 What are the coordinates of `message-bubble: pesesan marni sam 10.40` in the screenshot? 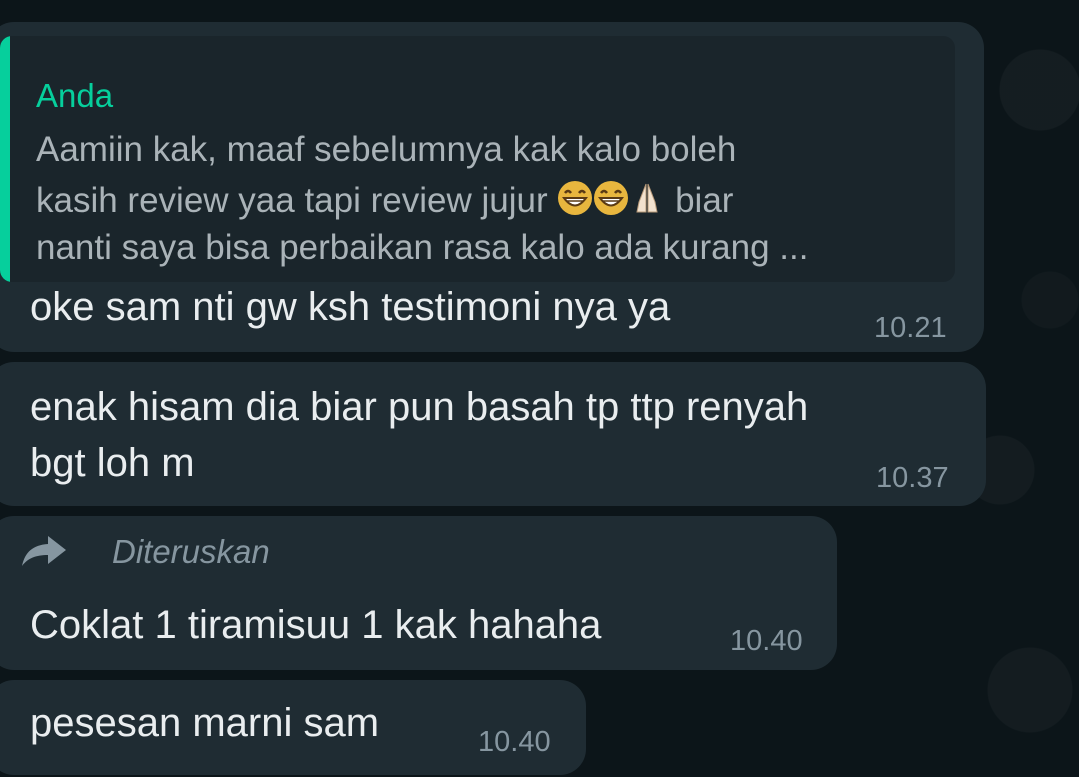 It's located at (293, 727).